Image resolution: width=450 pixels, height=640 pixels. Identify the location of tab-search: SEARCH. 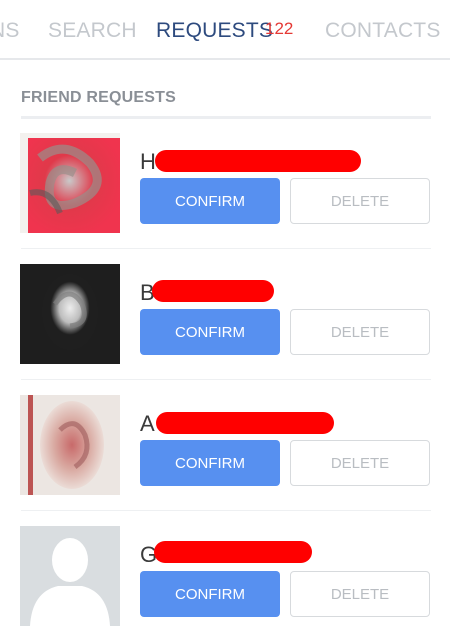
(92, 31).